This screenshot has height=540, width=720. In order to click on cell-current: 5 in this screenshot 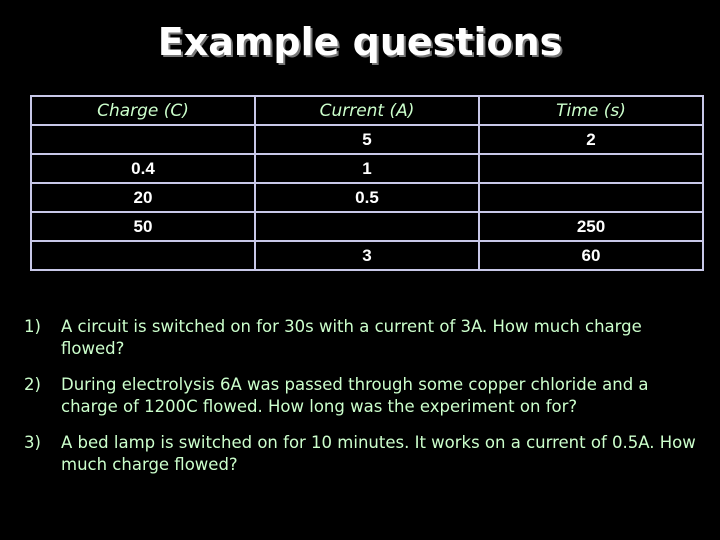, I will do `click(367, 139)`.